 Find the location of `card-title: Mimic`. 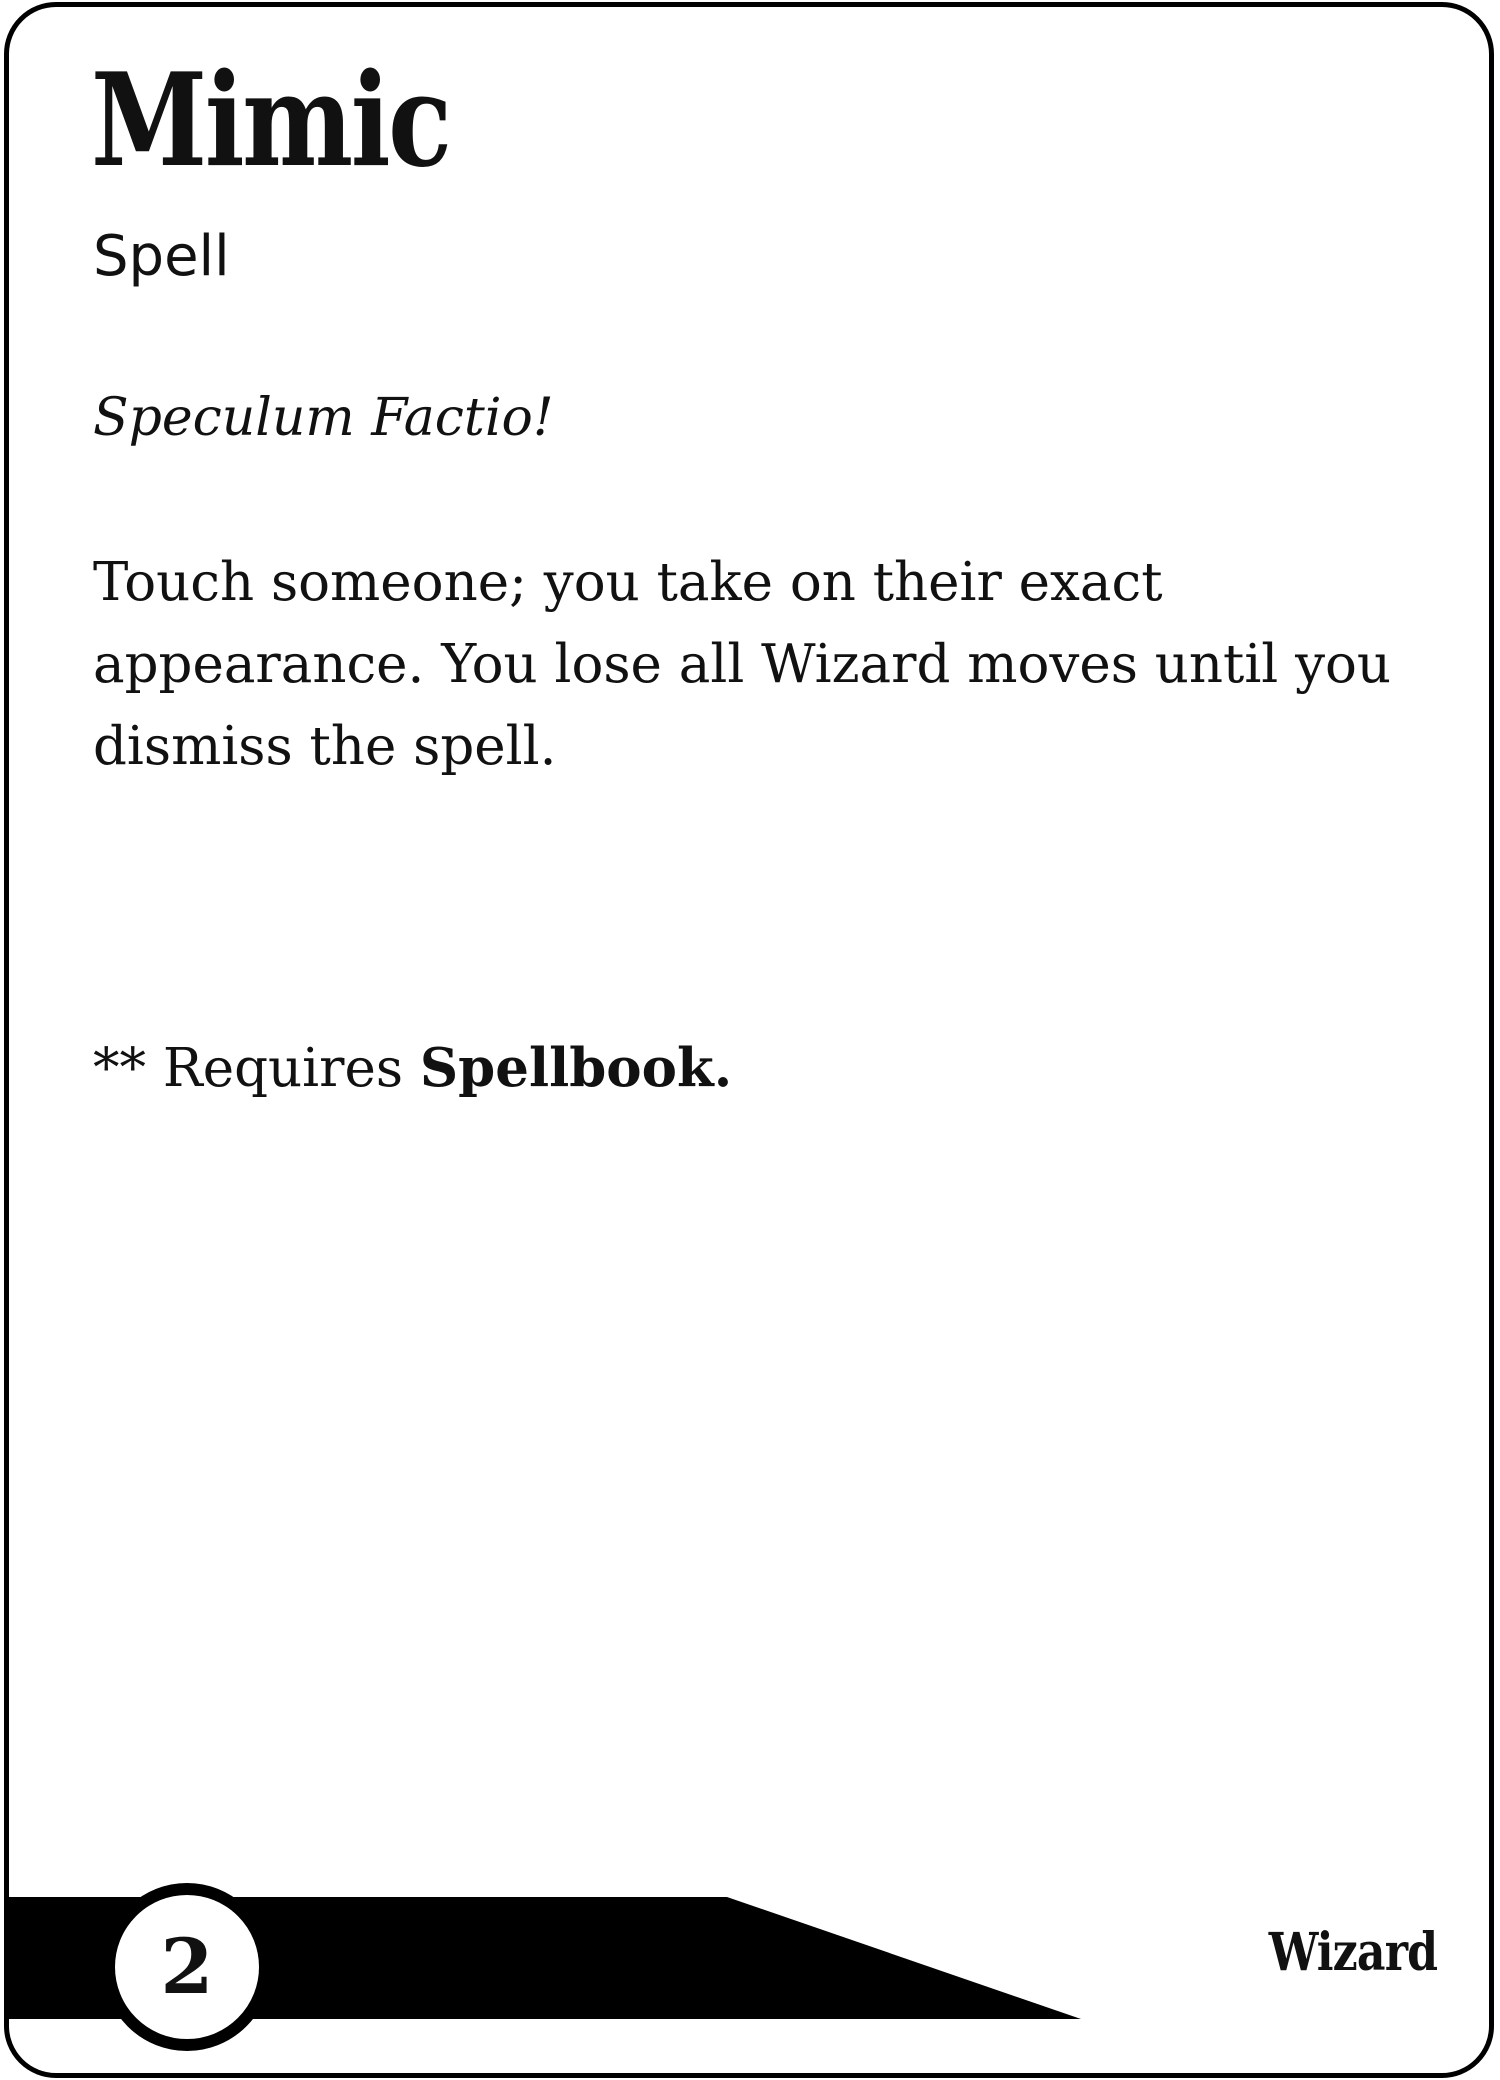

card-title: Mimic is located at coordinates (271, 121).